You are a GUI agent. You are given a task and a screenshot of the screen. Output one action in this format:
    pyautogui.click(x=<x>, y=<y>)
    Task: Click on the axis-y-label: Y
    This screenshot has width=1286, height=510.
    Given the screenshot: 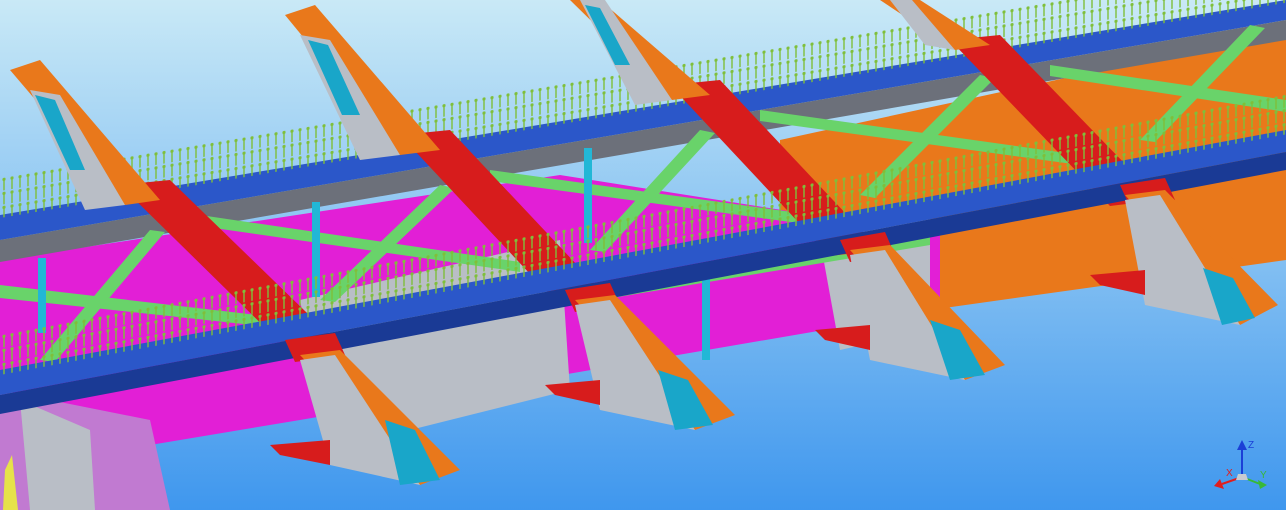 What is the action you would take?
    pyautogui.click(x=1263, y=475)
    